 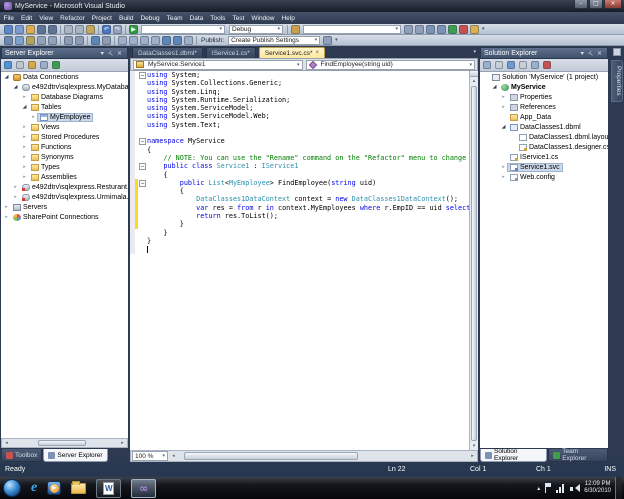 What do you see at coordinates (288, 18) in the screenshot?
I see `menu-help: Help` at bounding box center [288, 18].